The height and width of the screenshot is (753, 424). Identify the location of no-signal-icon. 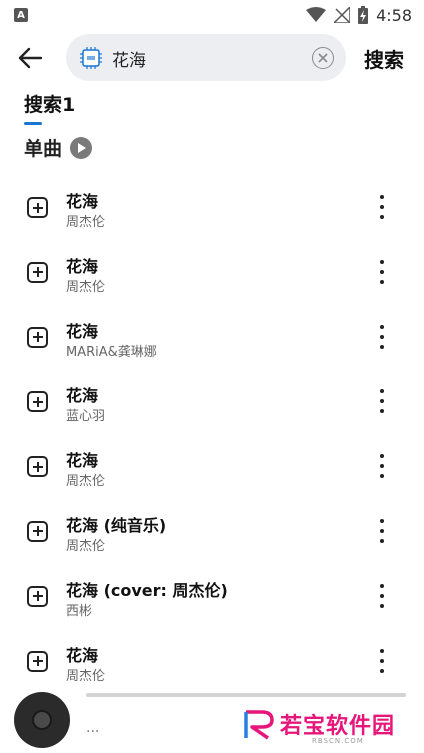
(342, 15).